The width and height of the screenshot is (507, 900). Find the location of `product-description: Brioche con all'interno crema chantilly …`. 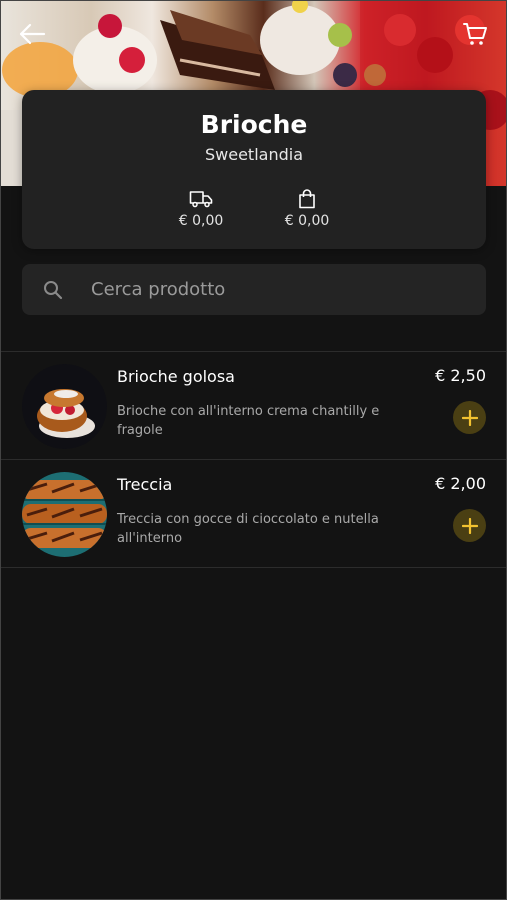

product-description: Brioche con all'interno crema chantilly … is located at coordinates (248, 421).